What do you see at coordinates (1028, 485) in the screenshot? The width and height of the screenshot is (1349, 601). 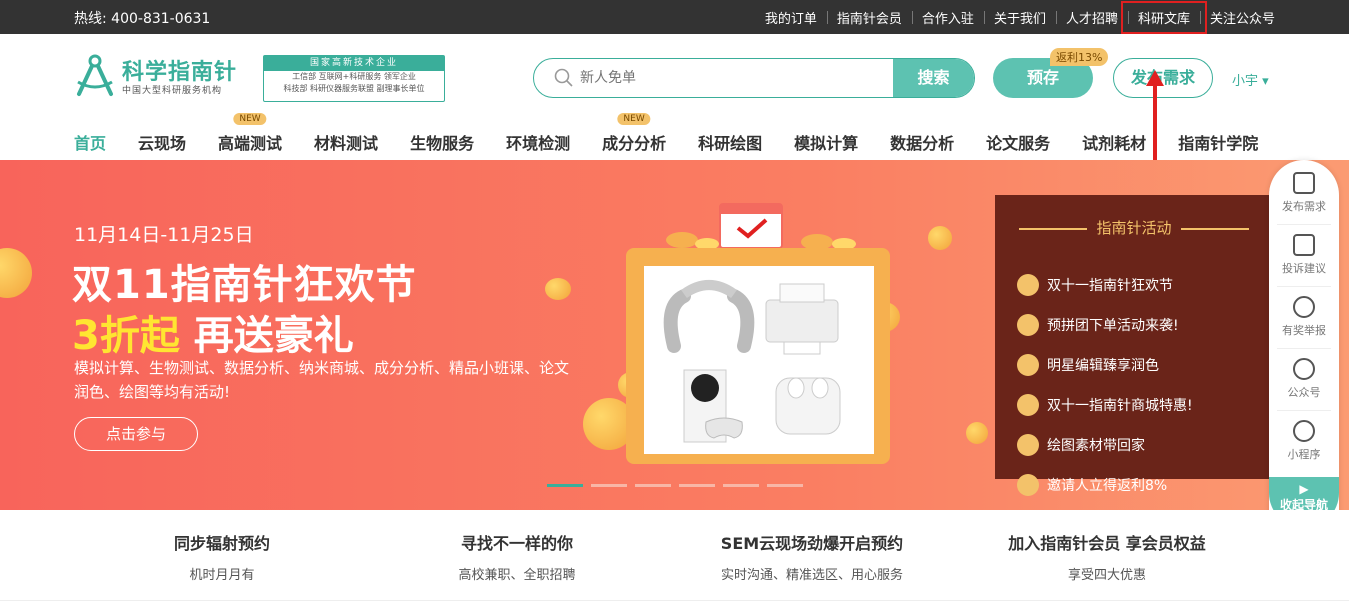 I see `invite-icon` at bounding box center [1028, 485].